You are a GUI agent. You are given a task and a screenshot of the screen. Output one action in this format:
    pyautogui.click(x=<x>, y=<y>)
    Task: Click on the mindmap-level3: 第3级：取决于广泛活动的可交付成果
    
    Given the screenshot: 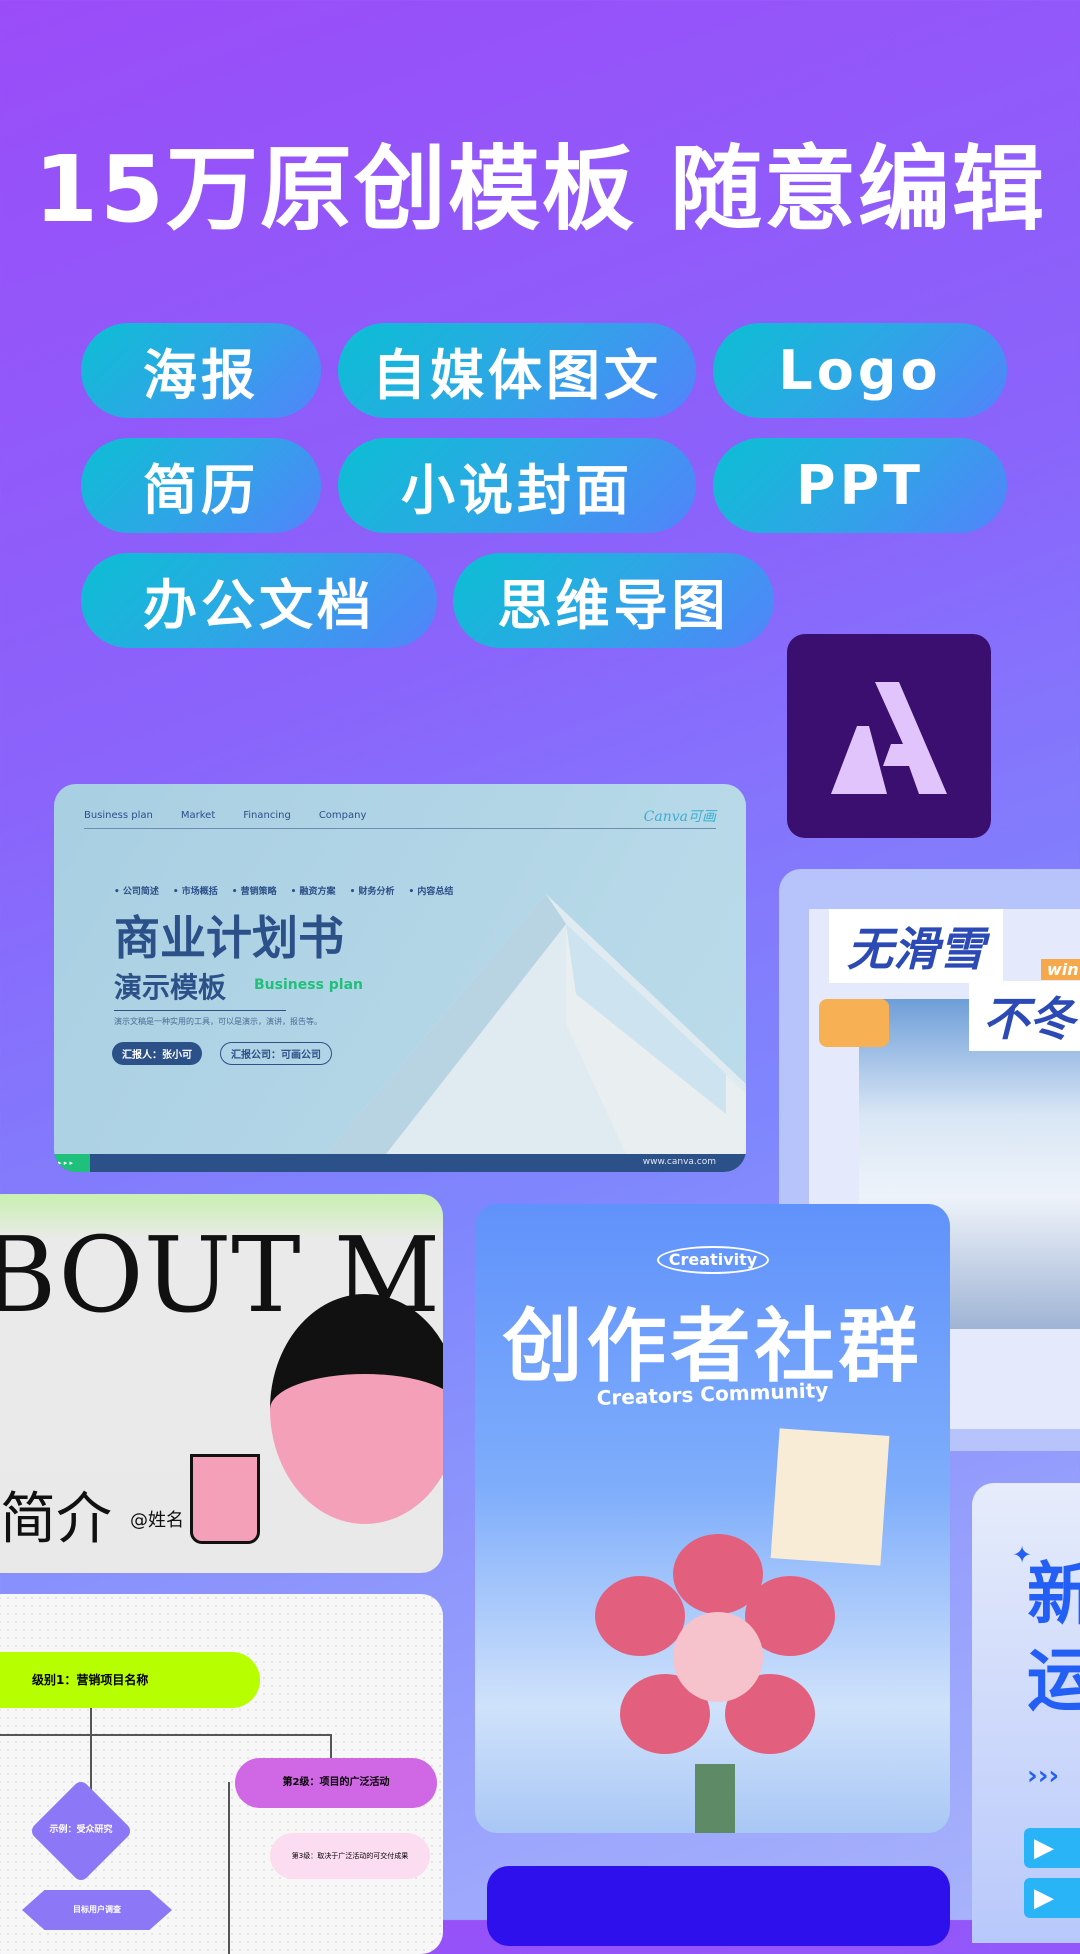 What is the action you would take?
    pyautogui.click(x=350, y=1856)
    